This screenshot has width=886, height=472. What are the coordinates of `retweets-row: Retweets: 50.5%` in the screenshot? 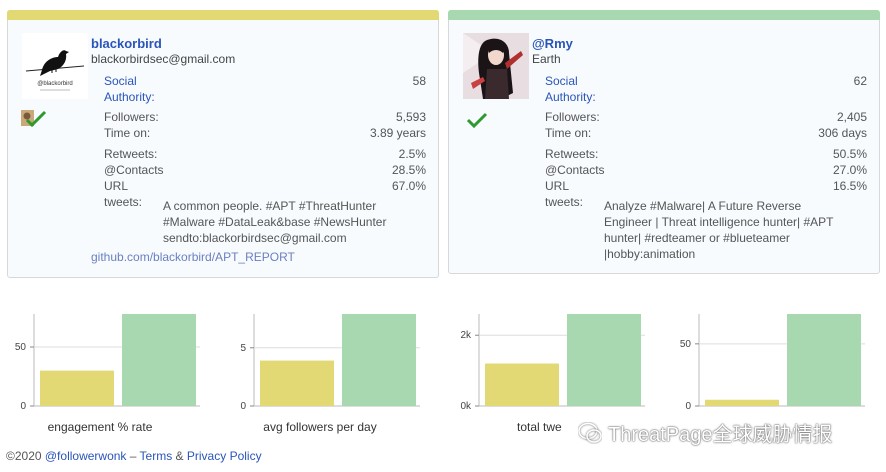 It's located at (706, 154).